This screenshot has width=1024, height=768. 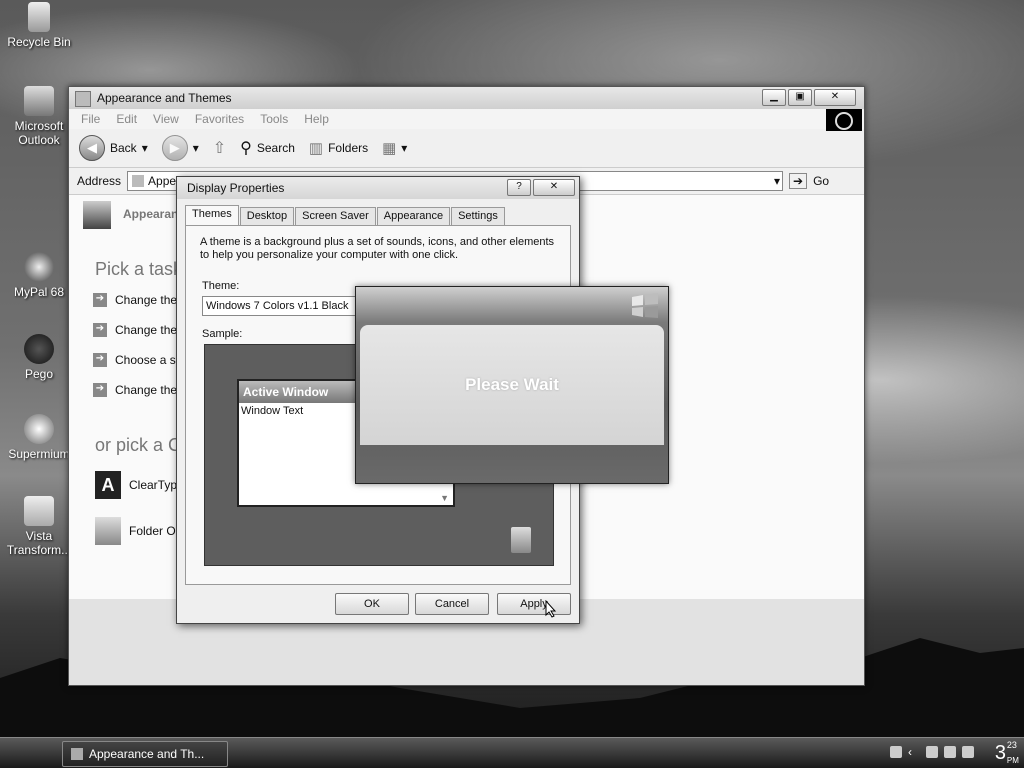 What do you see at coordinates (774, 97) in the screenshot?
I see `minimize-button: ▁` at bounding box center [774, 97].